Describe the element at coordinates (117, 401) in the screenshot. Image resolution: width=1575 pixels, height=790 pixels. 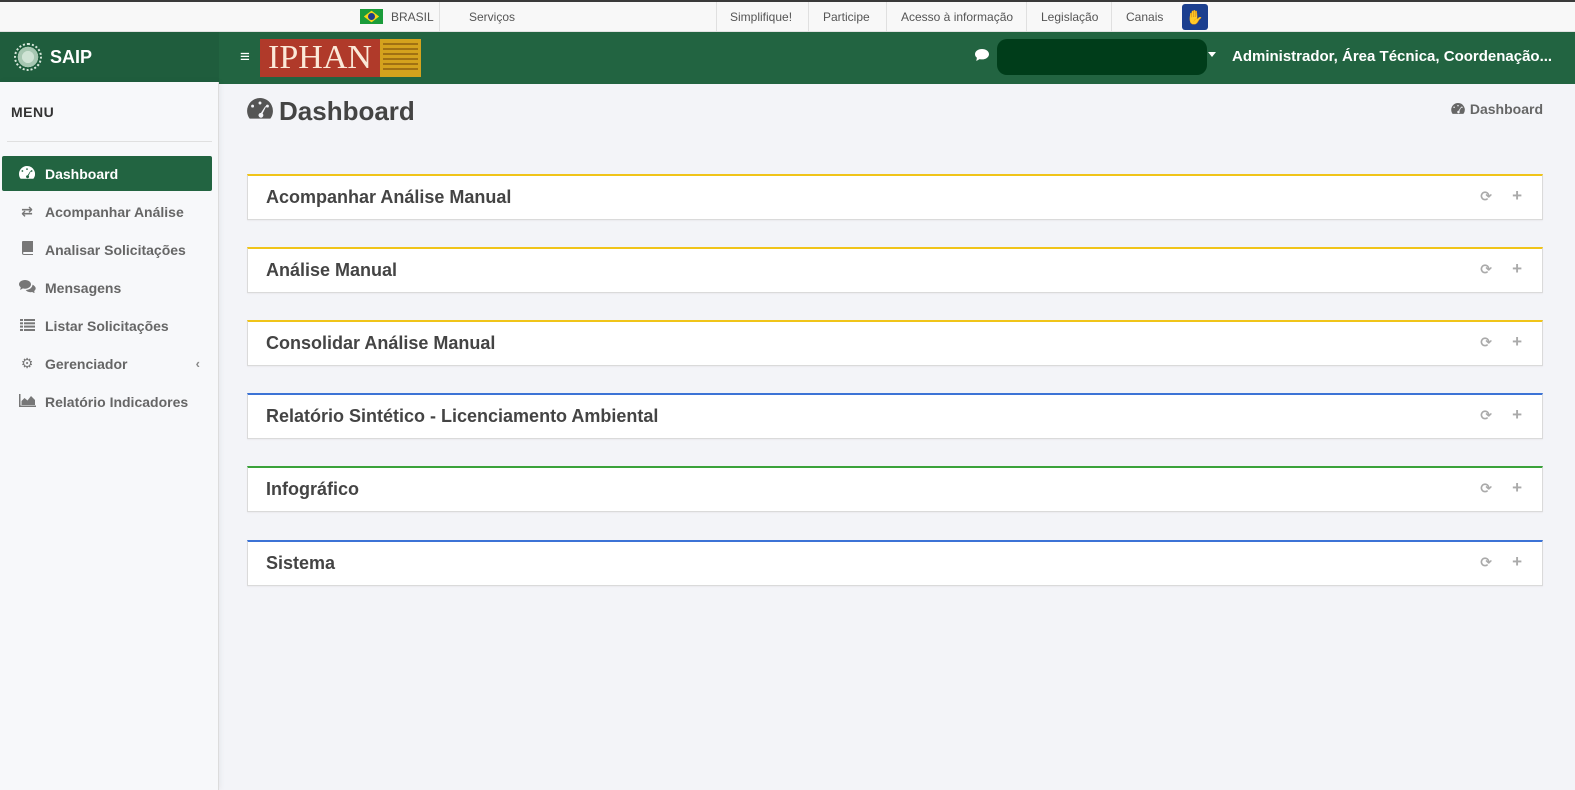
I see `sidebar-item-label: Relatório Indicadores` at that location.